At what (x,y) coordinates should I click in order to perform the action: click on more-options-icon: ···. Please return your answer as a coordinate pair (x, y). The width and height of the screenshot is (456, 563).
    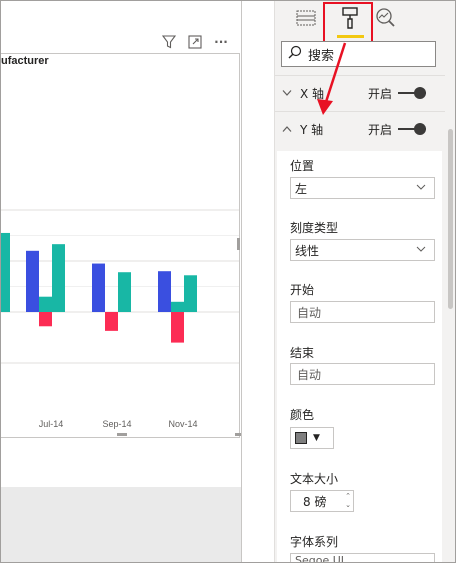
    Looking at the image, I should click on (221, 42).